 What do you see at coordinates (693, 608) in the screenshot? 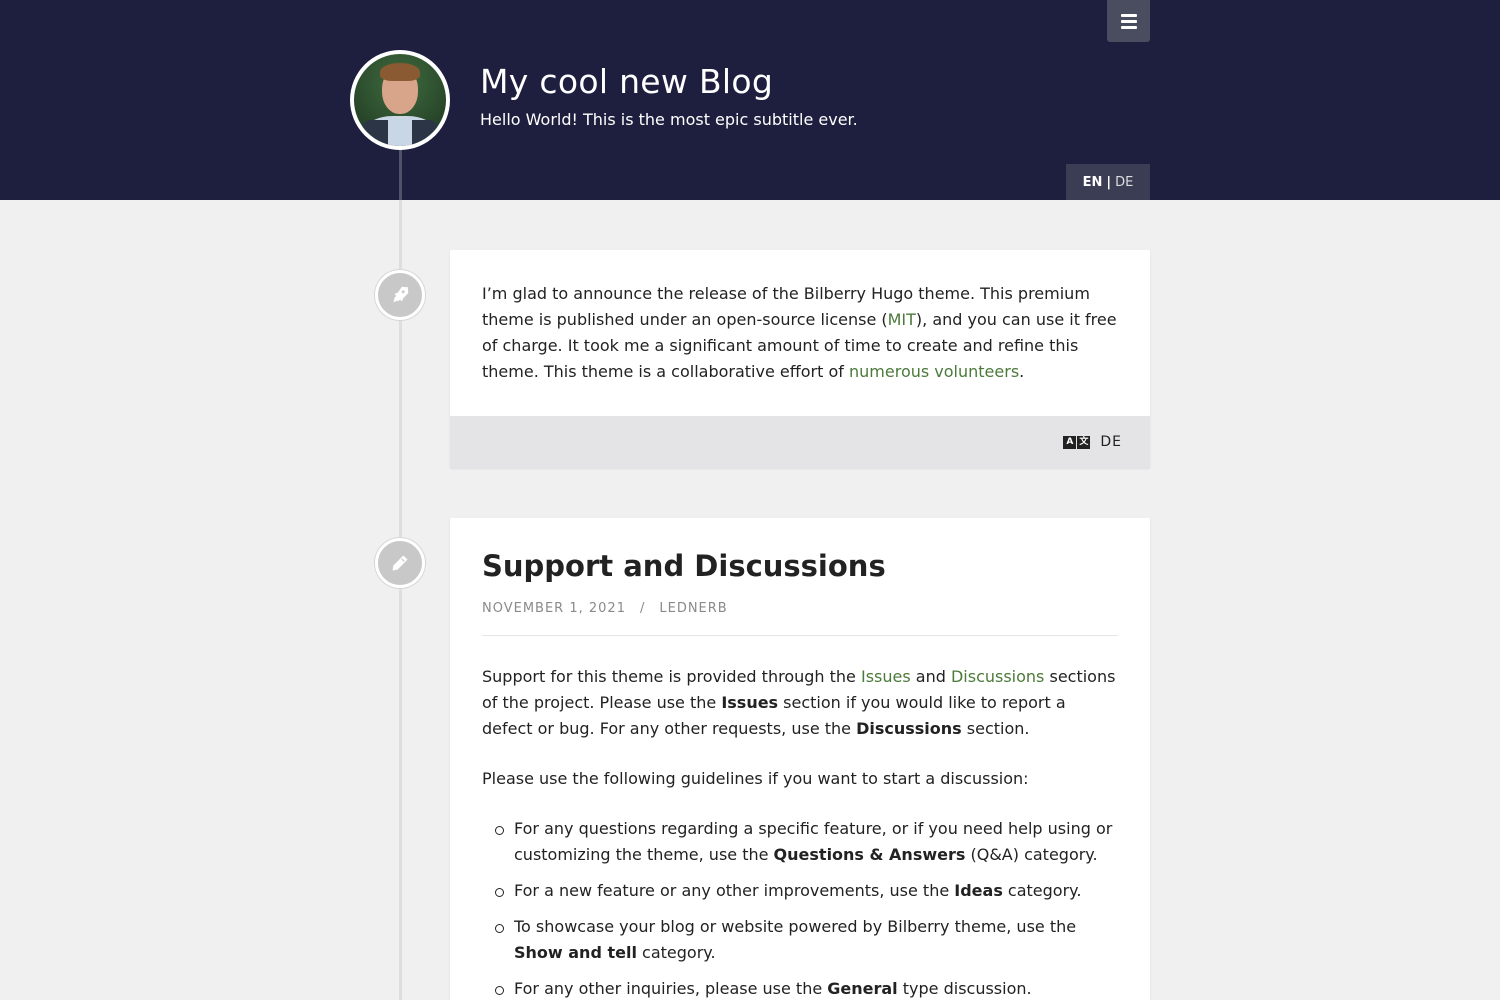
I see `post-author: lednerb` at bounding box center [693, 608].